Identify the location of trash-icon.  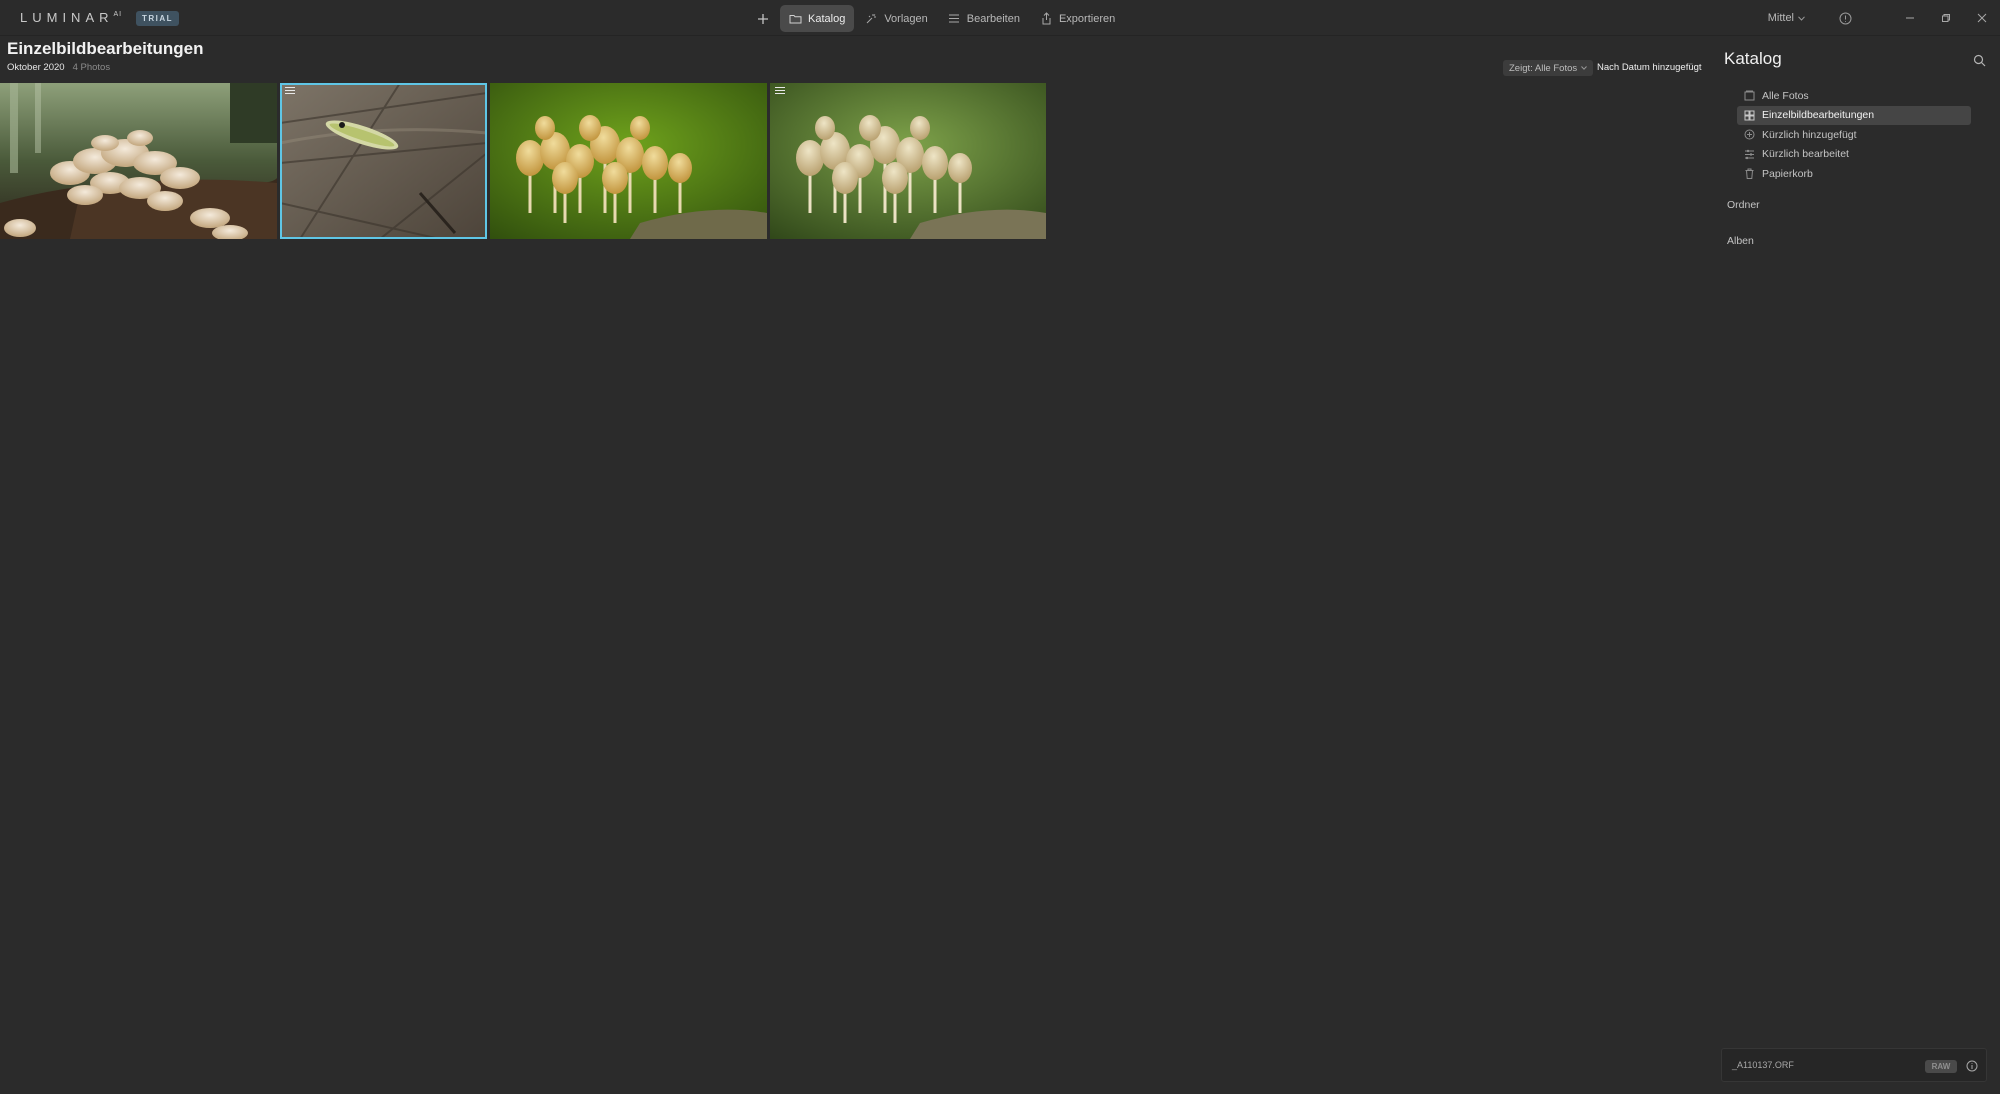
(1749, 174).